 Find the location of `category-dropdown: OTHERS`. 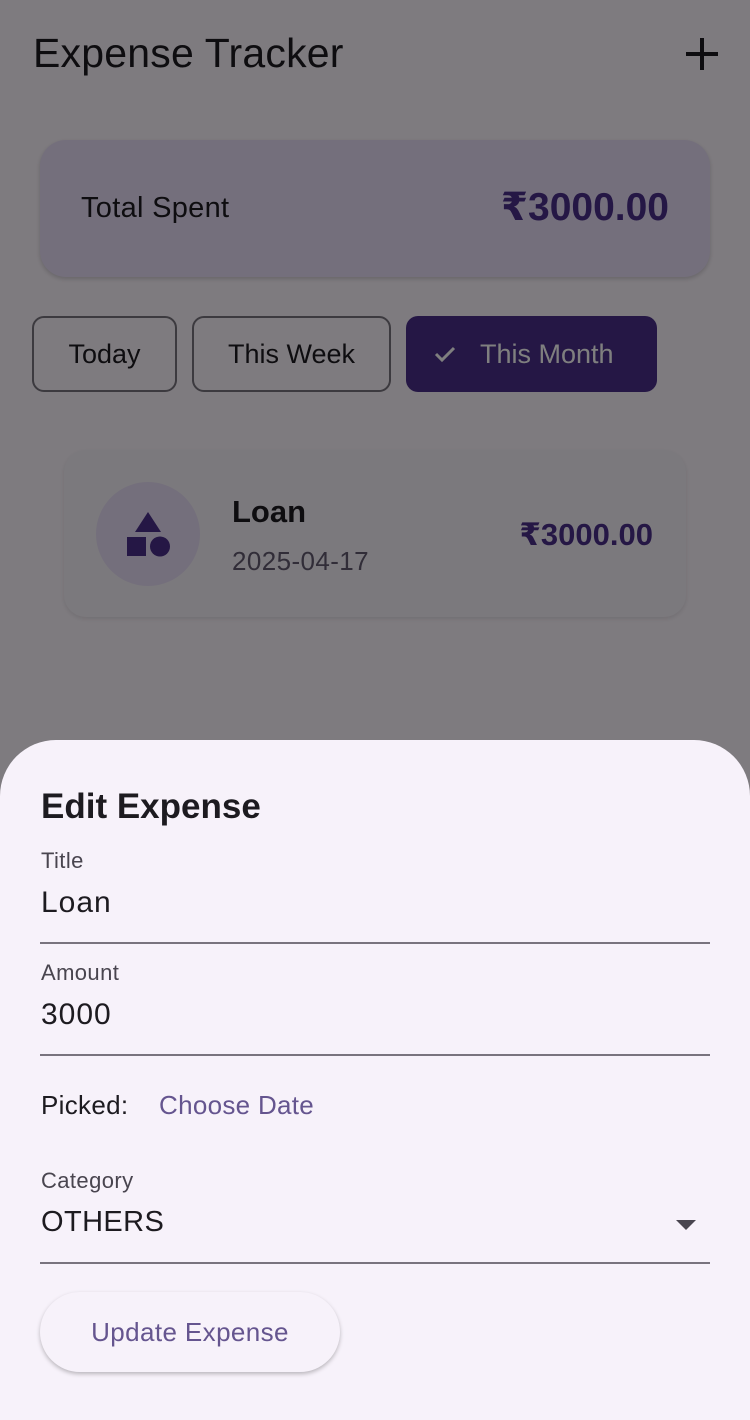

category-dropdown: OTHERS is located at coordinates (102, 1222).